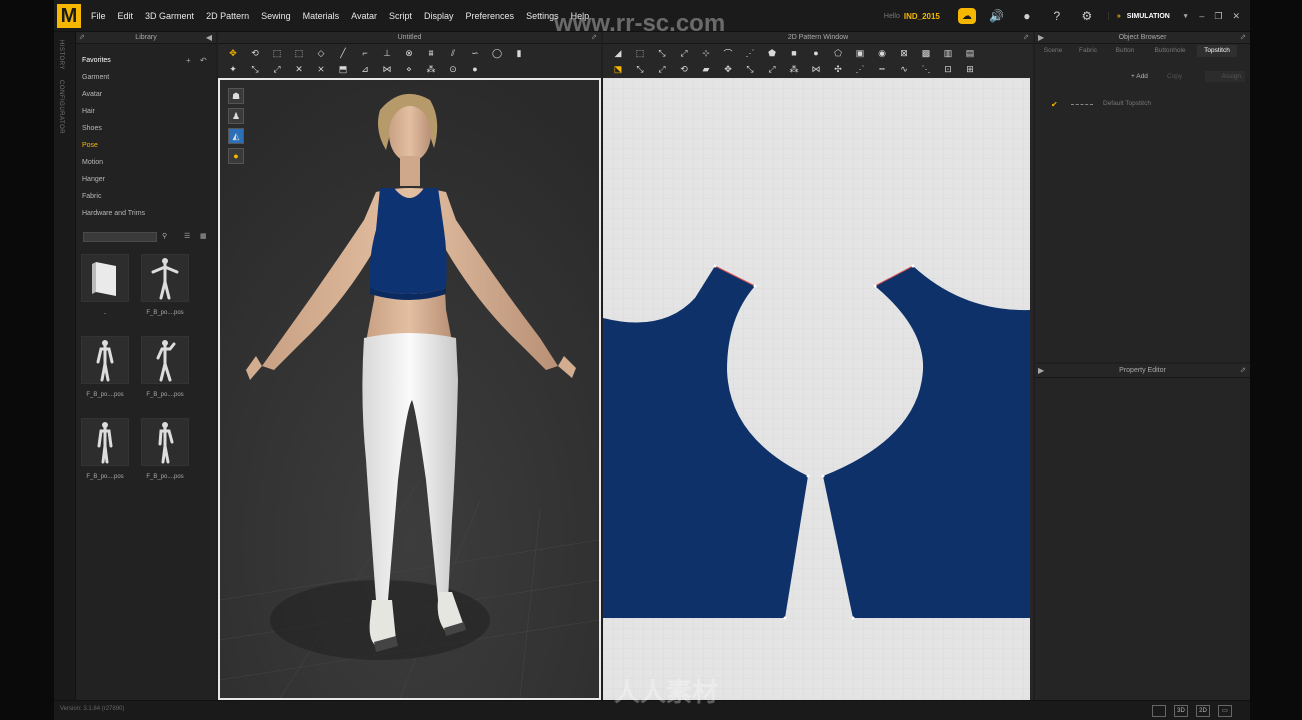 Image resolution: width=1302 pixels, height=720 pixels. What do you see at coordinates (365, 53) in the screenshot?
I see `fold-icon: ⌐` at bounding box center [365, 53].